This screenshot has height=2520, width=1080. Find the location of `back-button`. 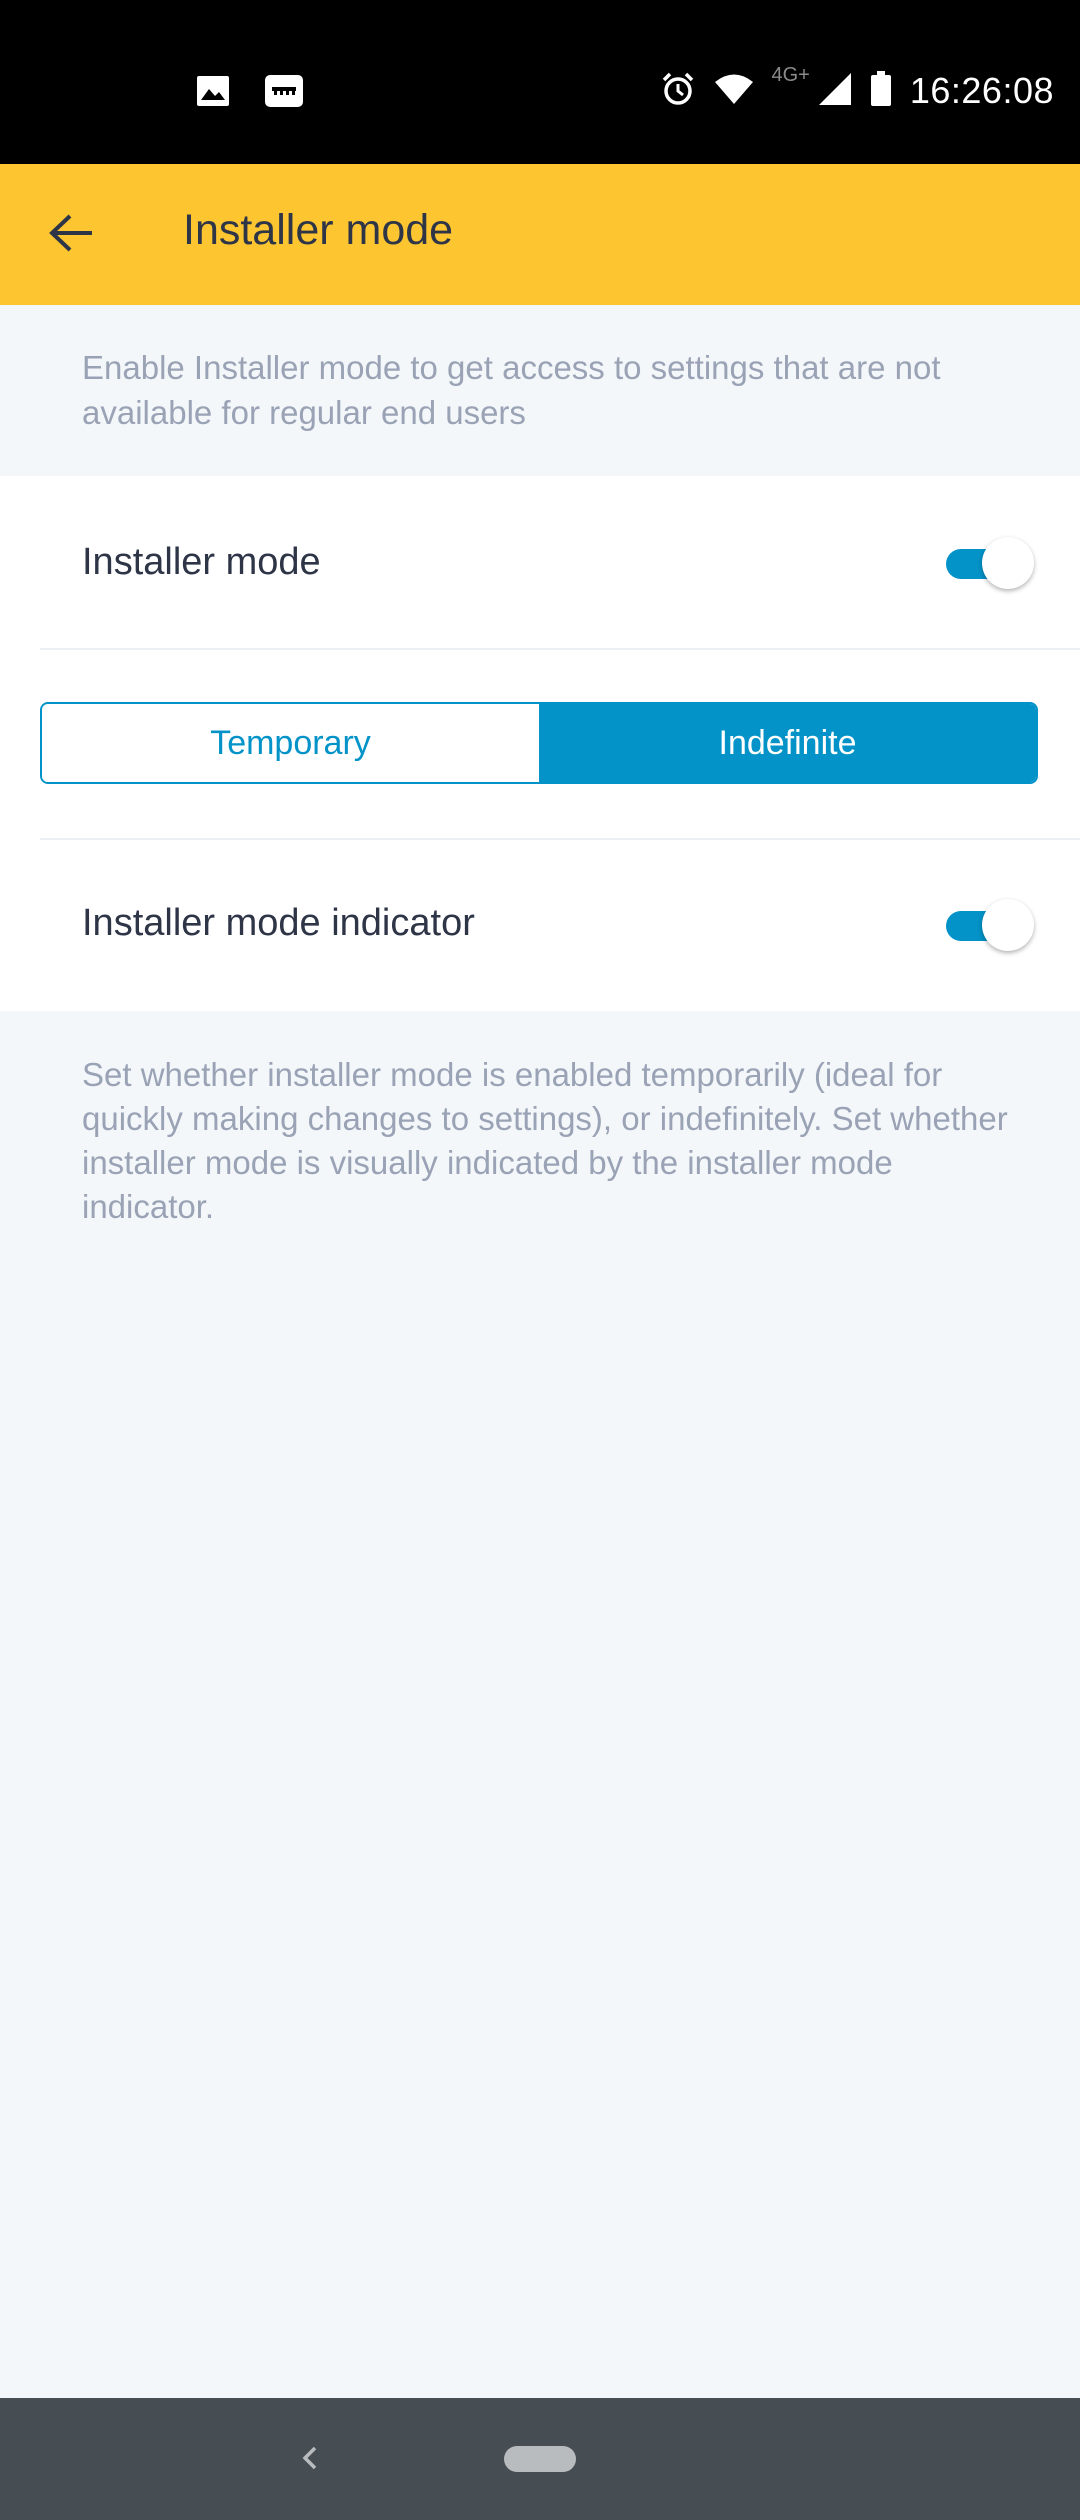

back-button is located at coordinates (71, 235).